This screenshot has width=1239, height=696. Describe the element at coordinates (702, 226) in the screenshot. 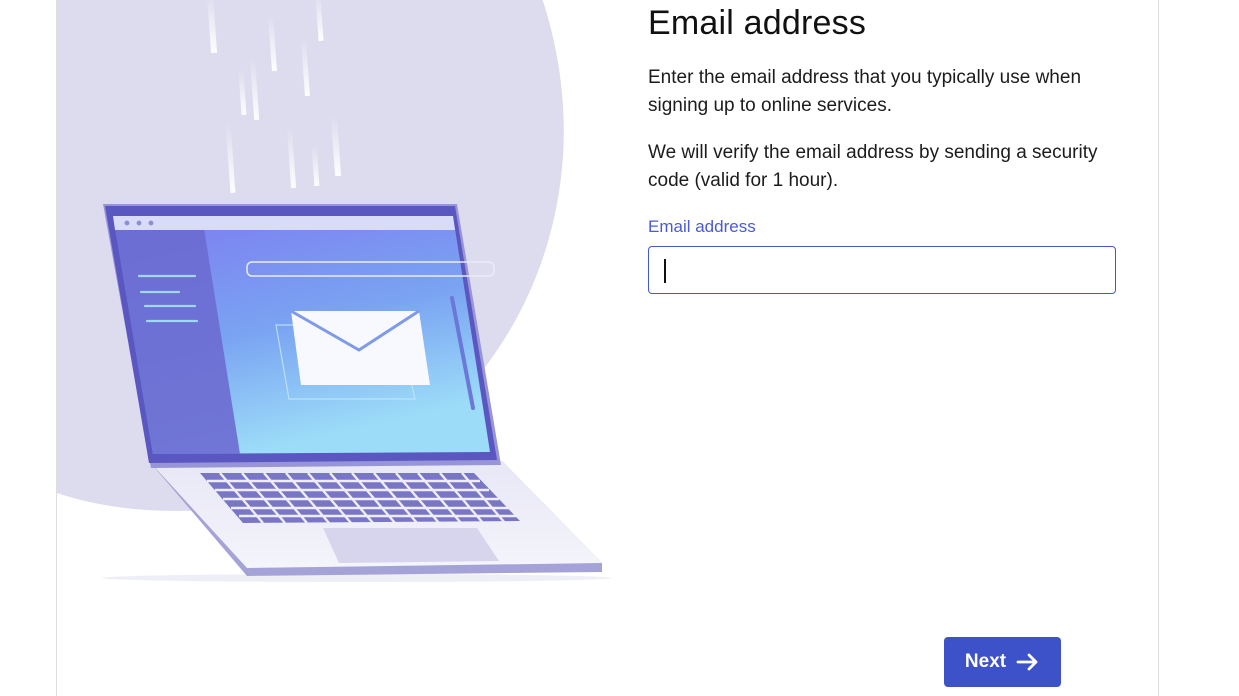

I see `email-field-label: Email address` at that location.